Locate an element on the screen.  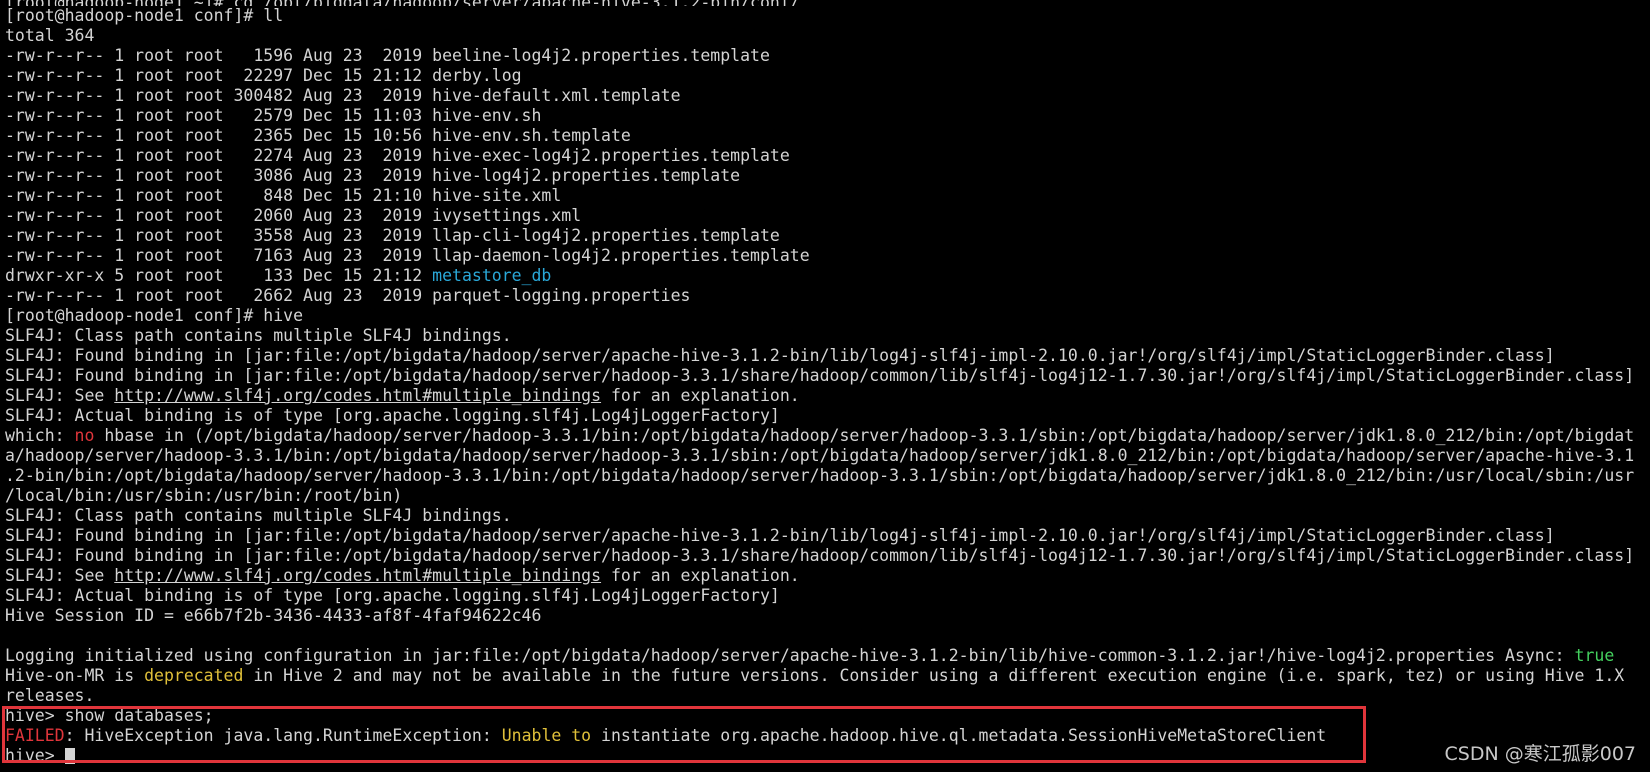
failed-unable: Unable is located at coordinates (531, 735).